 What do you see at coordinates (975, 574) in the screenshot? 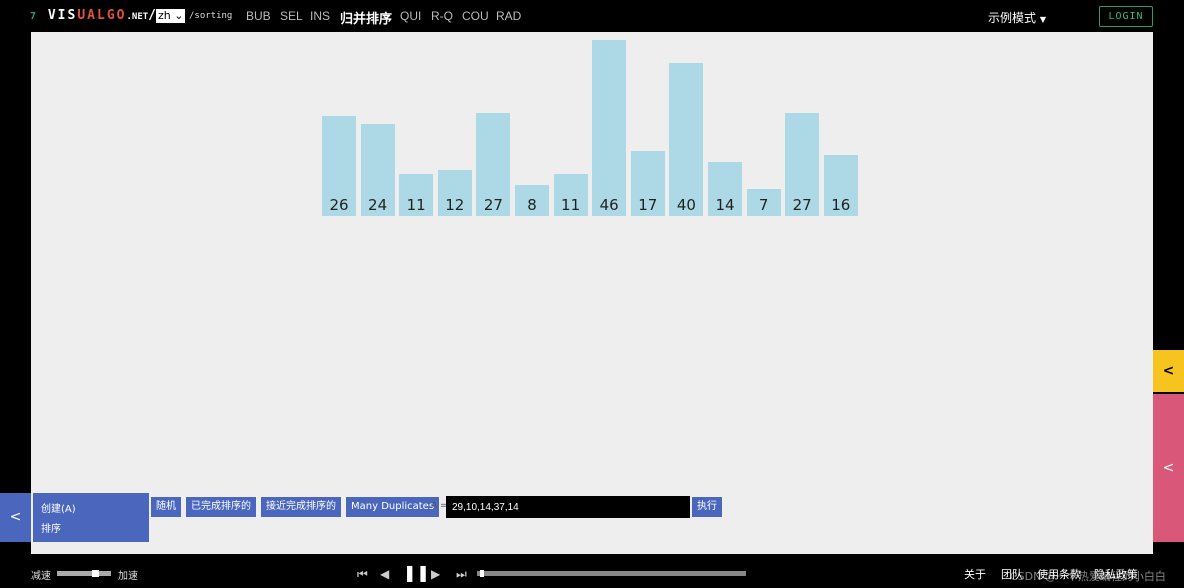
I see `footer-about: 关于` at bounding box center [975, 574].